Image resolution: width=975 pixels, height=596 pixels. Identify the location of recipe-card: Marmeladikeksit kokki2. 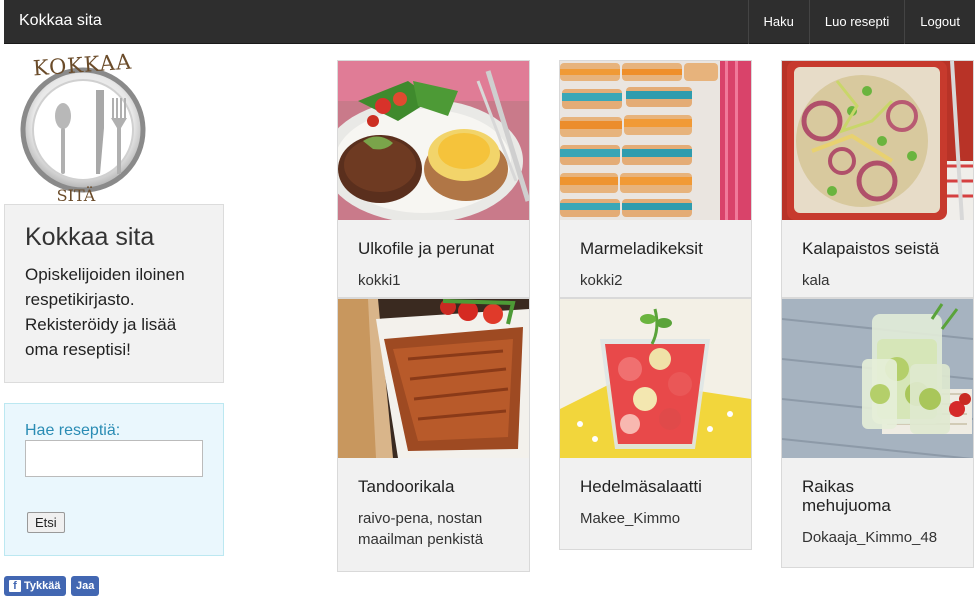
(655, 179).